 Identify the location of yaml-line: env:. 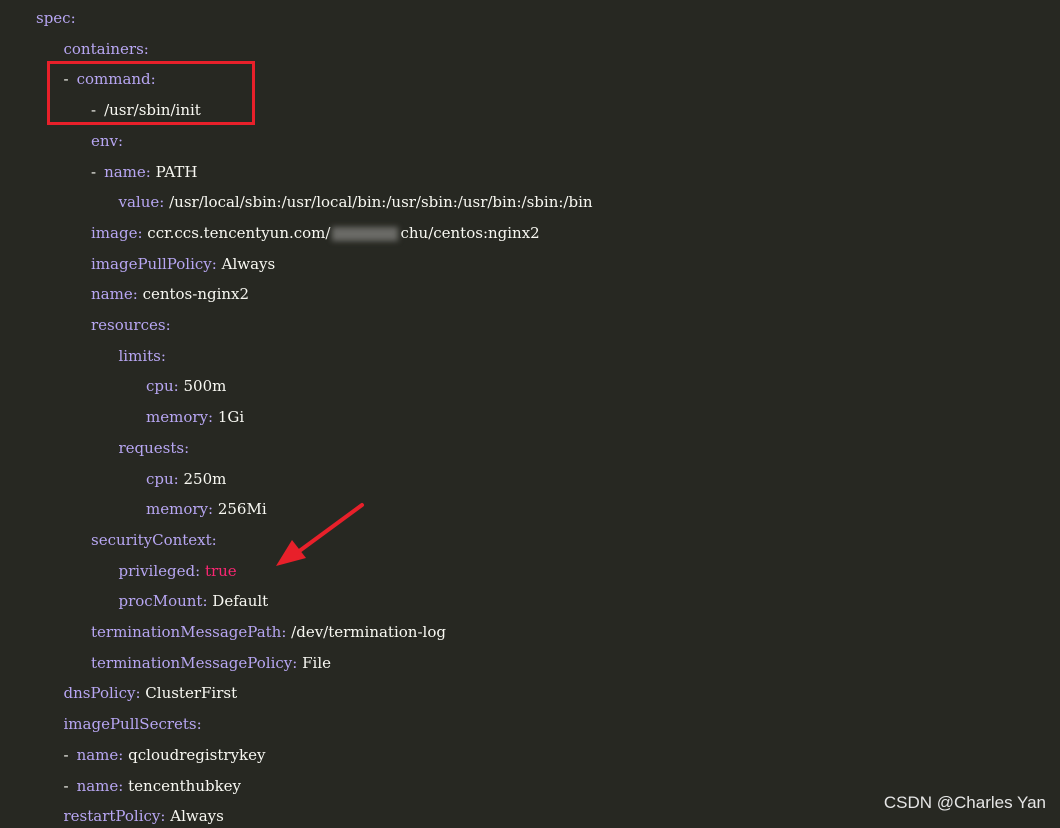
(107, 141).